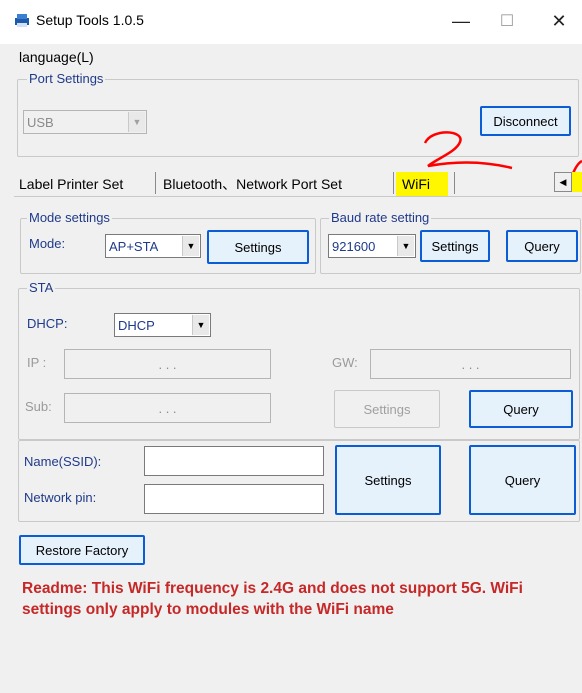  What do you see at coordinates (37, 362) in the screenshot?
I see `ip-label: IP :` at bounding box center [37, 362].